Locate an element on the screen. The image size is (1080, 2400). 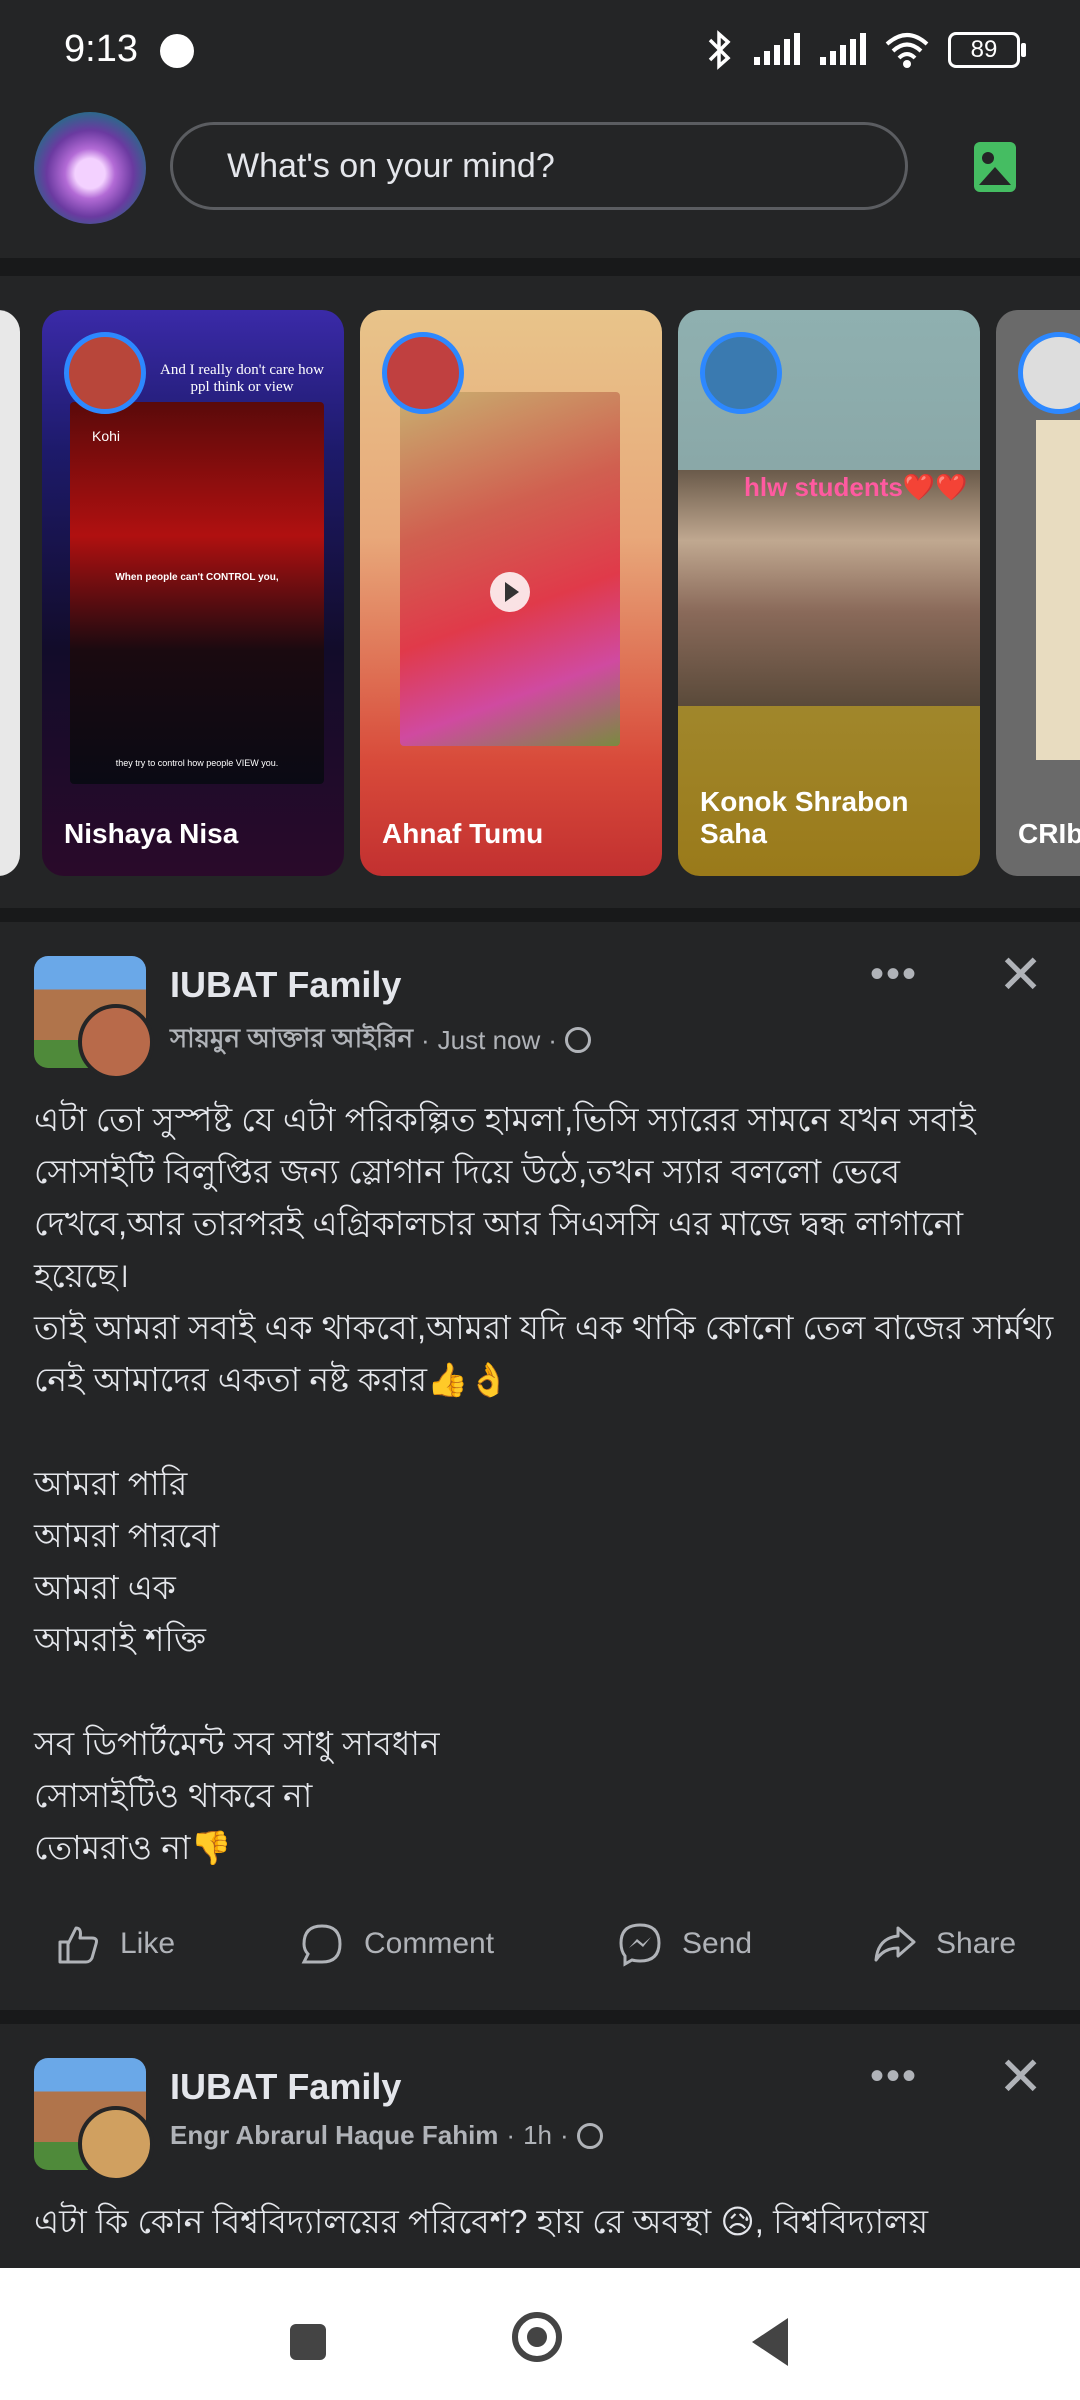
play-icon is located at coordinates (510, 592).